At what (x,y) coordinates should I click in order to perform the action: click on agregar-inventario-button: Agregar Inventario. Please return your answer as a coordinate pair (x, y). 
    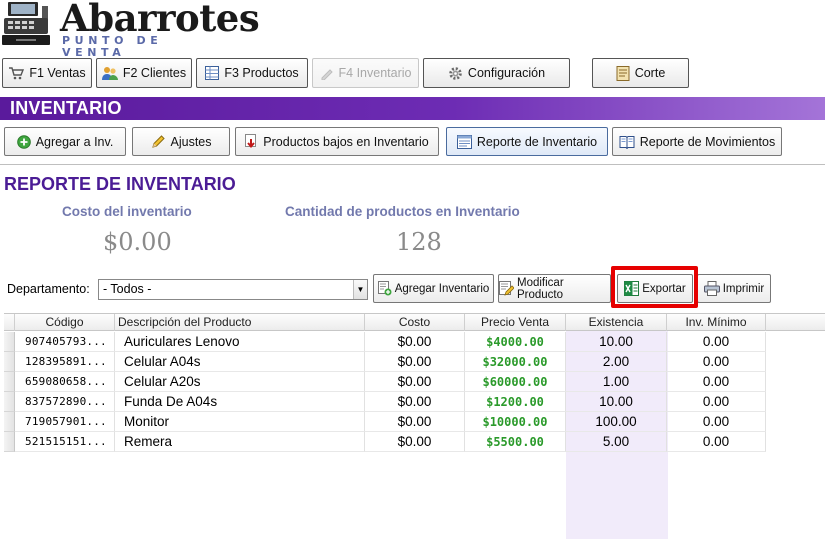
    Looking at the image, I should click on (433, 288).